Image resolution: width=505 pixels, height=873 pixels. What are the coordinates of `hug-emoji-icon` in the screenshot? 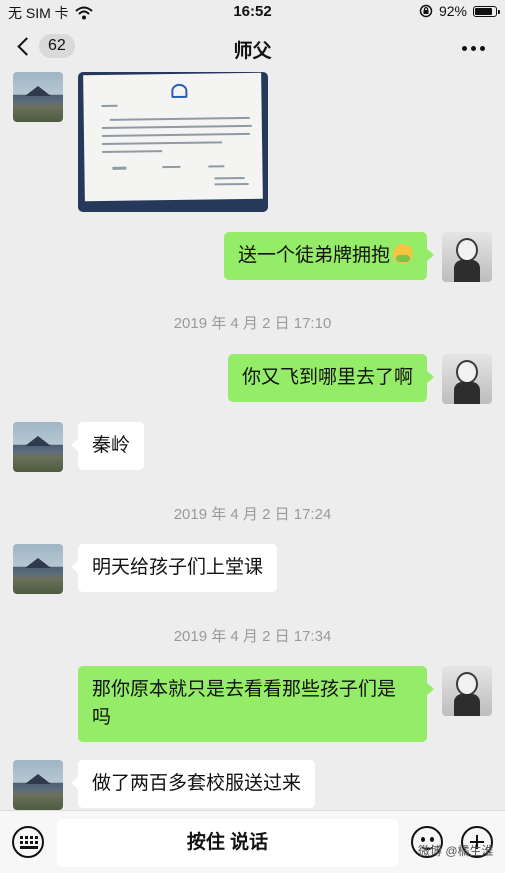 It's located at (403, 254).